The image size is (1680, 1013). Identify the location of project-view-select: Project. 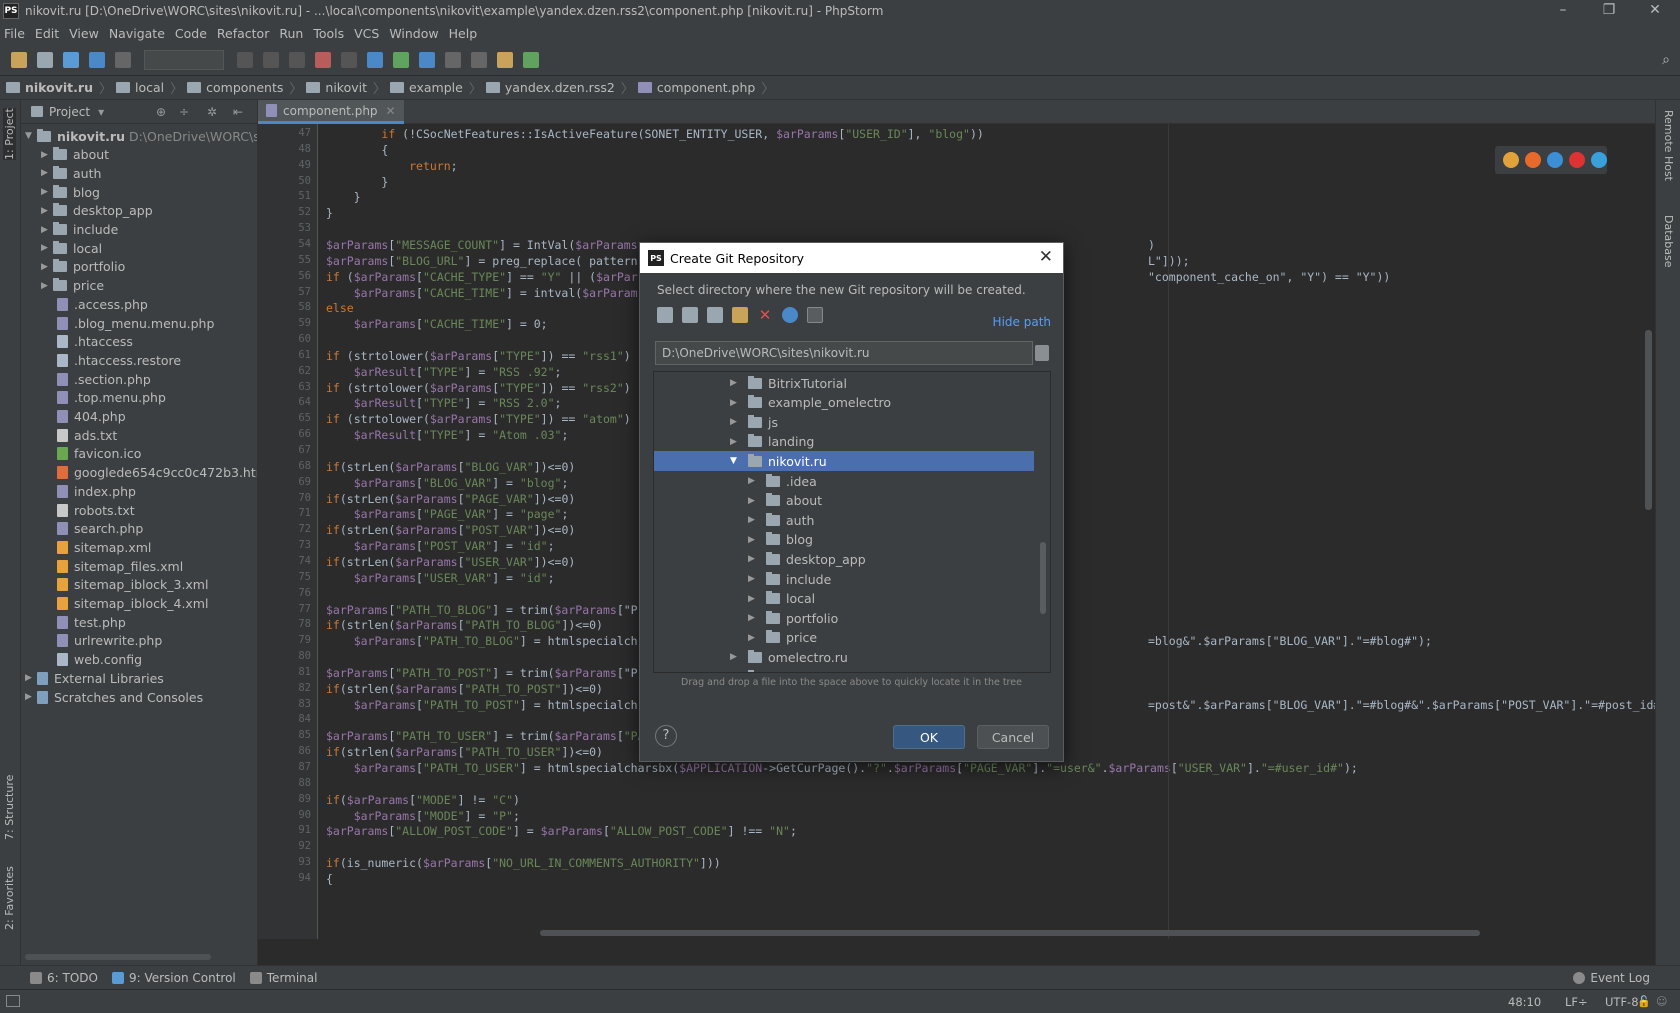
(69, 112).